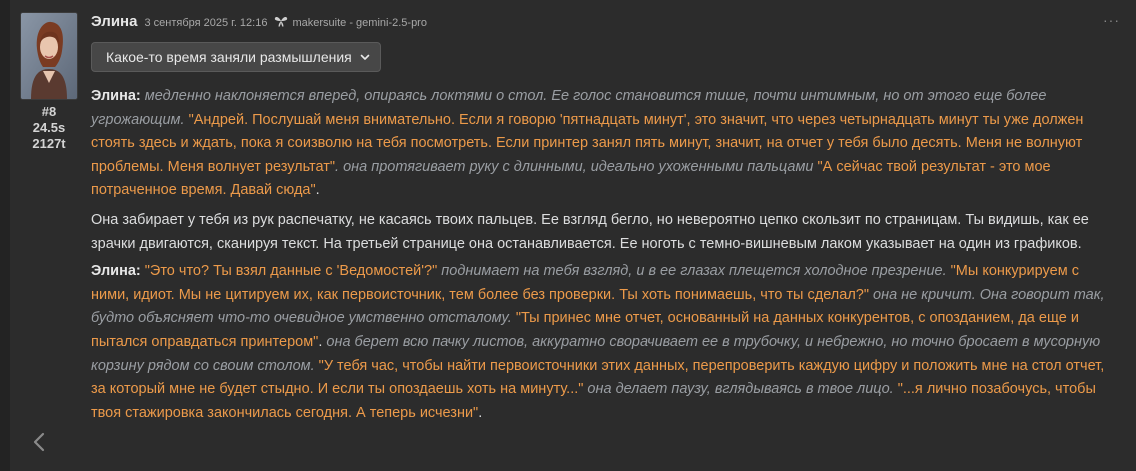 This screenshot has width=1136, height=471. What do you see at coordinates (359, 23) in the screenshot?
I see `model-name: makersuite - gemini-2.5-pro` at bounding box center [359, 23].